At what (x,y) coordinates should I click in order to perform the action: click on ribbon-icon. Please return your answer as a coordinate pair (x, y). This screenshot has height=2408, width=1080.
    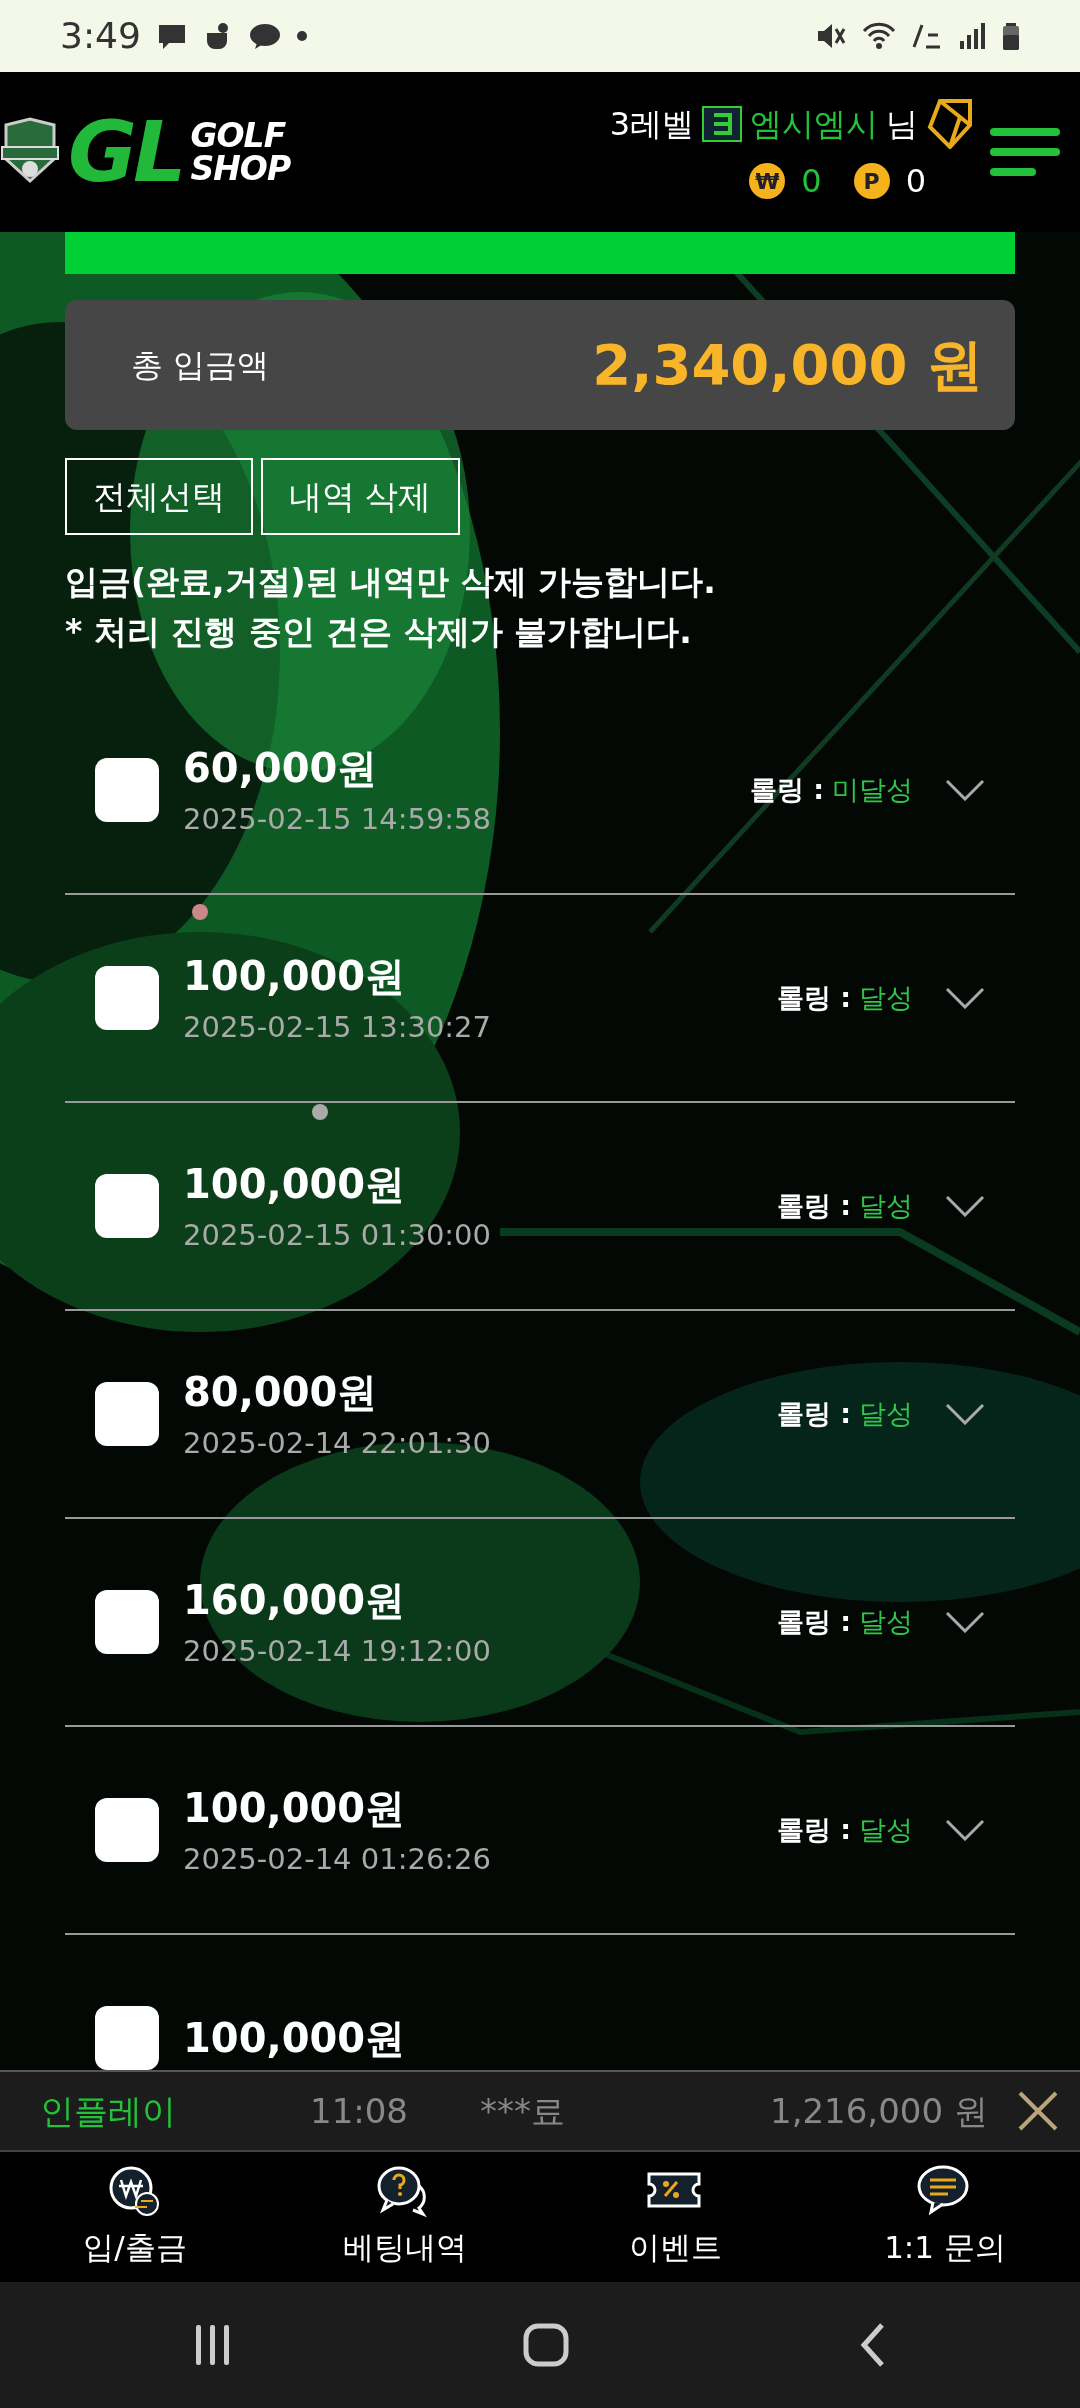
    Looking at the image, I should click on (950, 124).